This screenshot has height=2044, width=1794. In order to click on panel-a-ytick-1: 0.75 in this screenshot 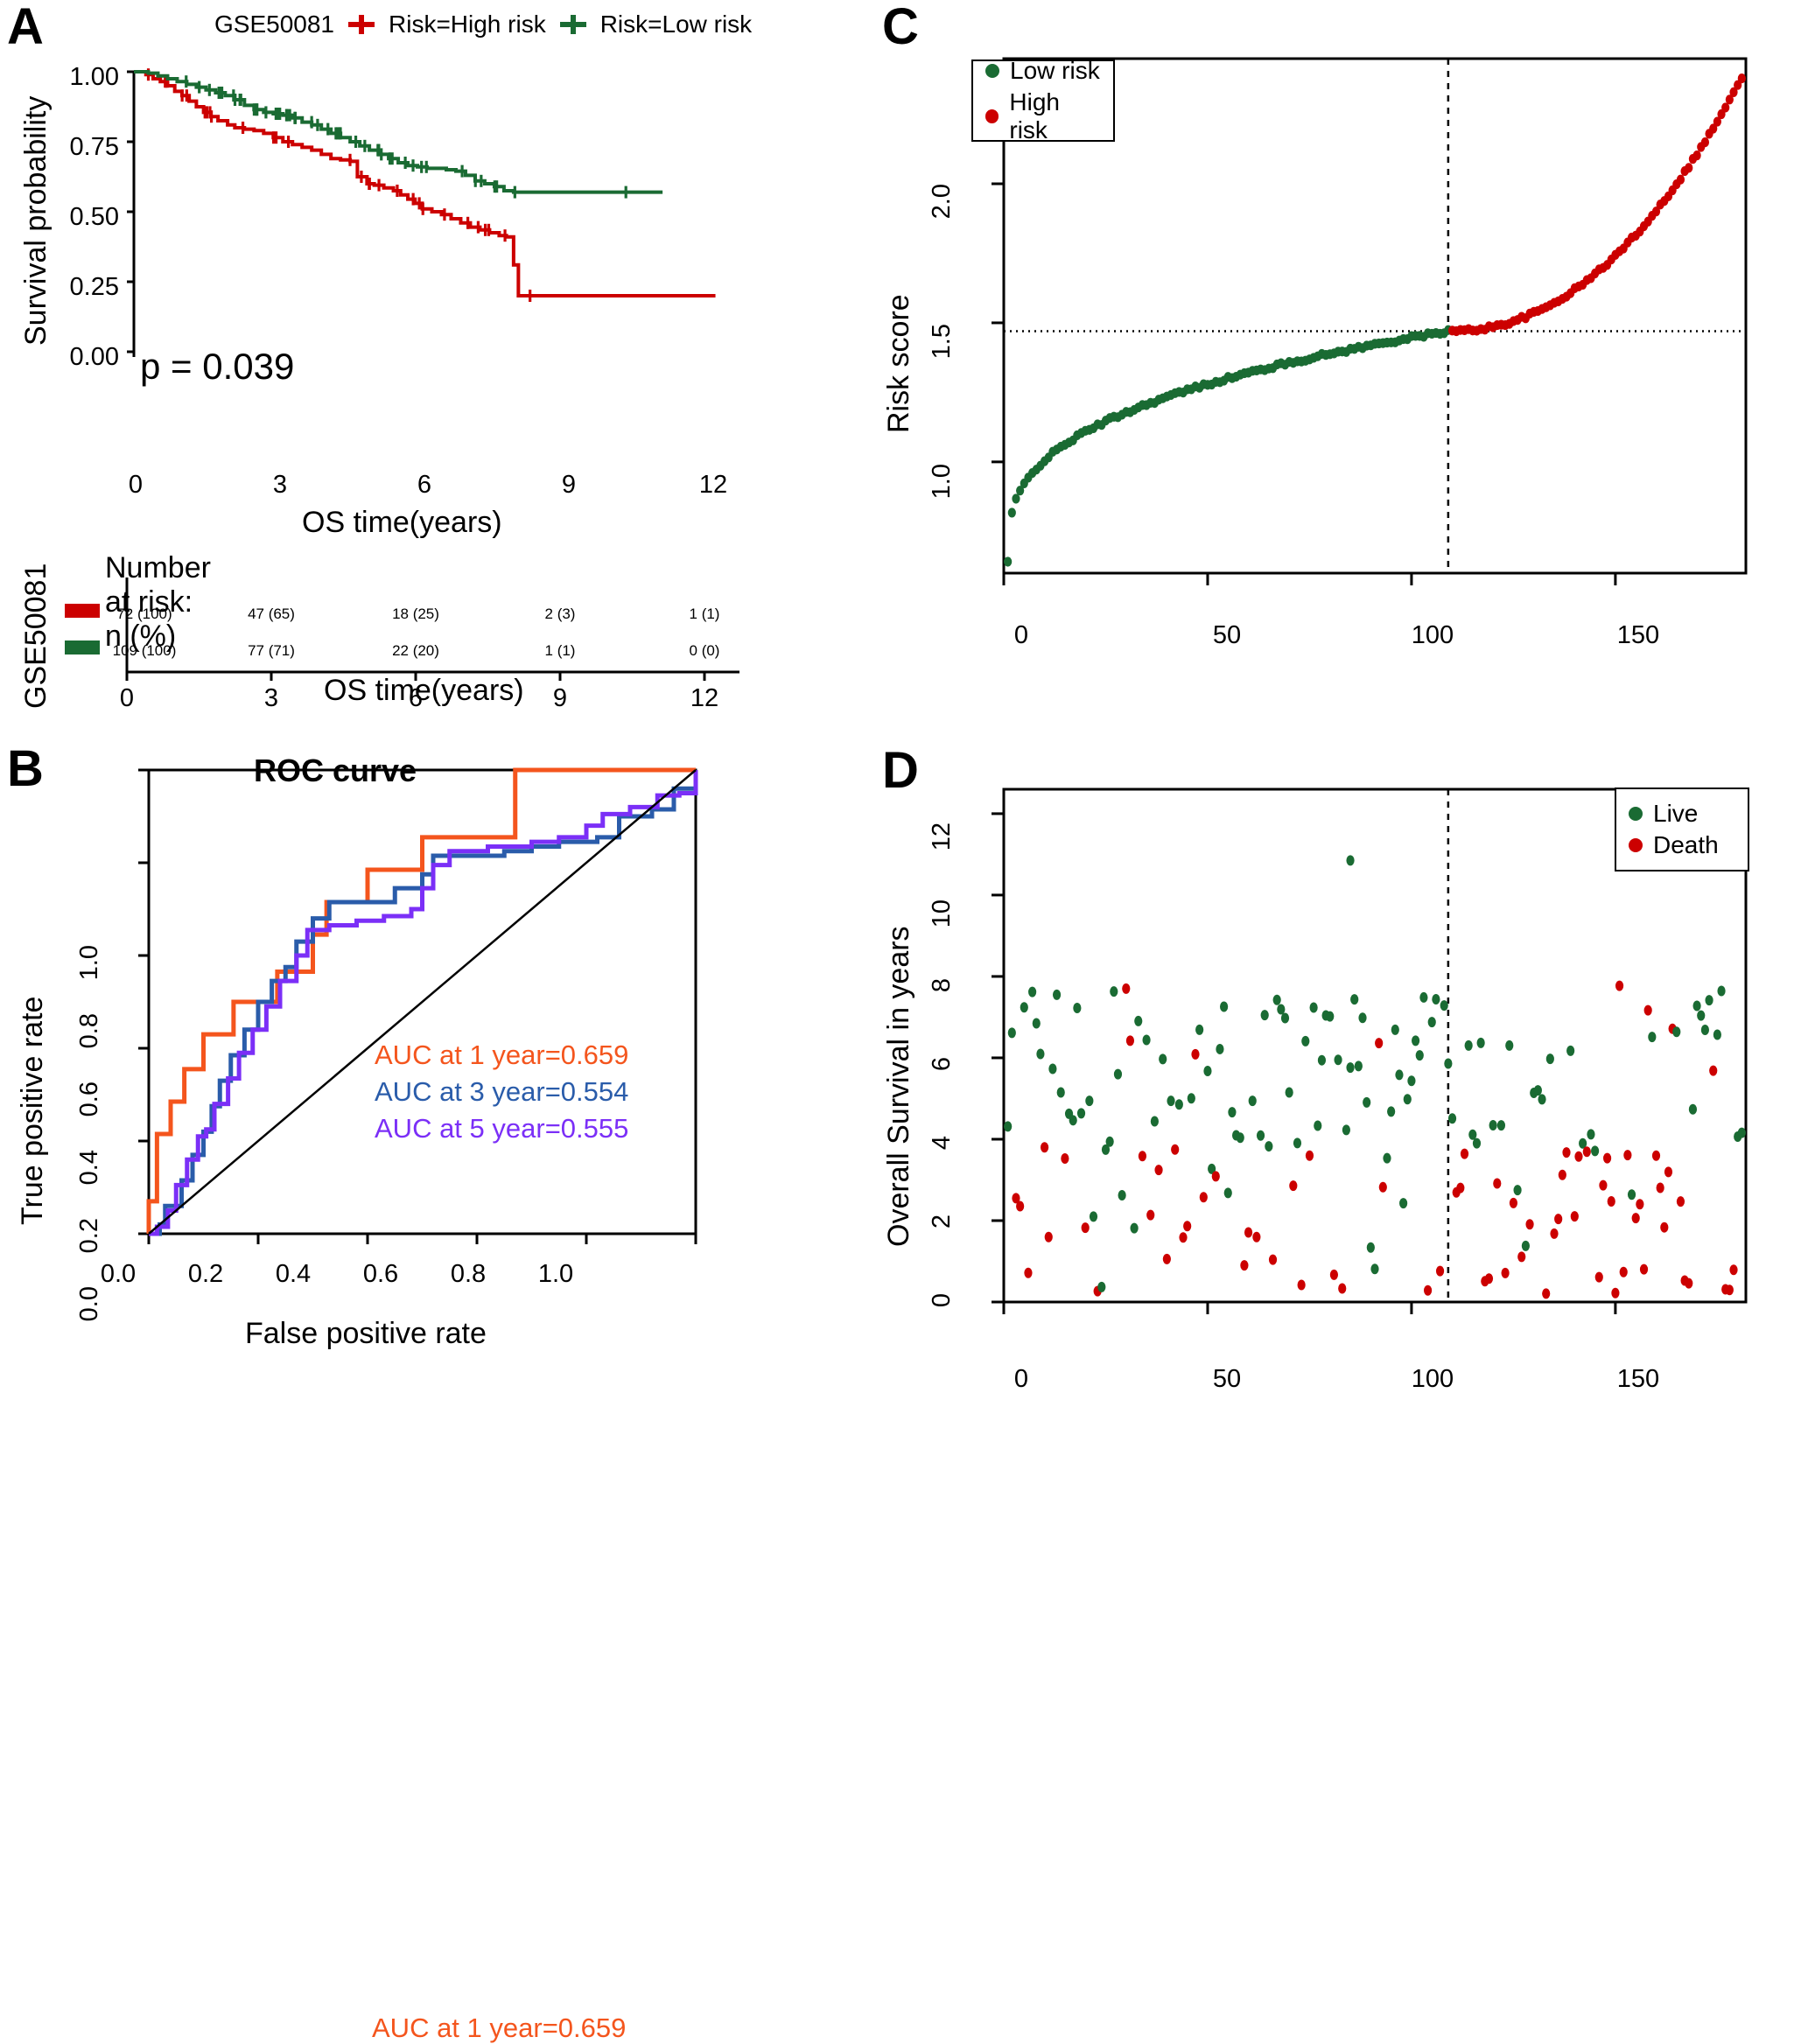, I will do `click(94, 147)`.